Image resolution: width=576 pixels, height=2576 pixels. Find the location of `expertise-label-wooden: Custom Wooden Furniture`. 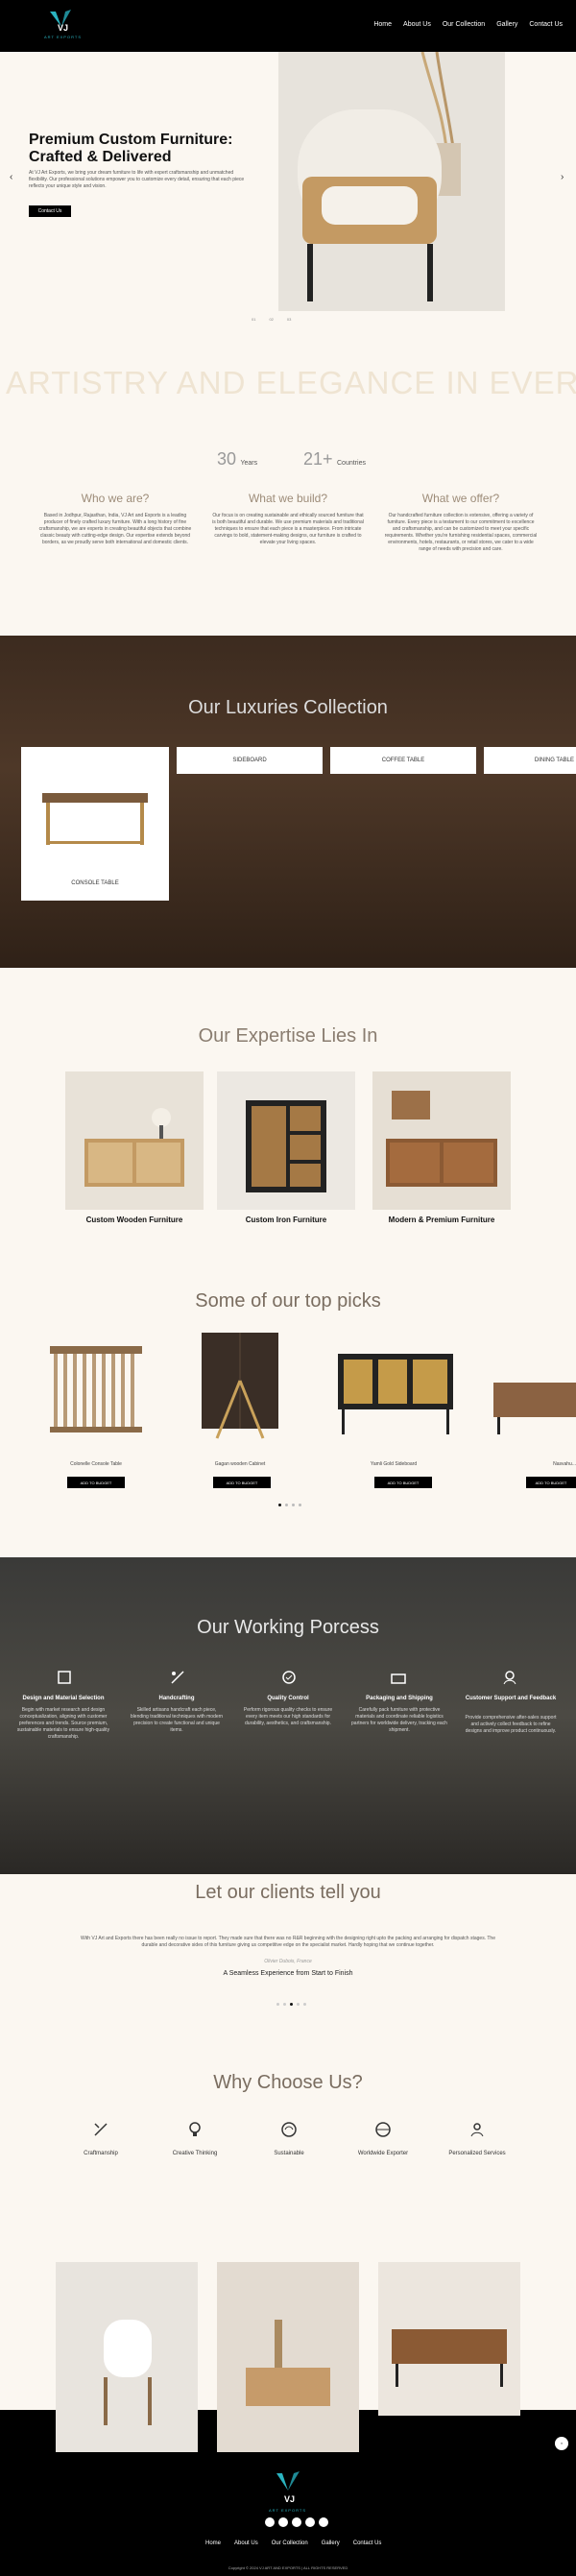

expertise-label-wooden: Custom Wooden Furniture is located at coordinates (134, 1220).